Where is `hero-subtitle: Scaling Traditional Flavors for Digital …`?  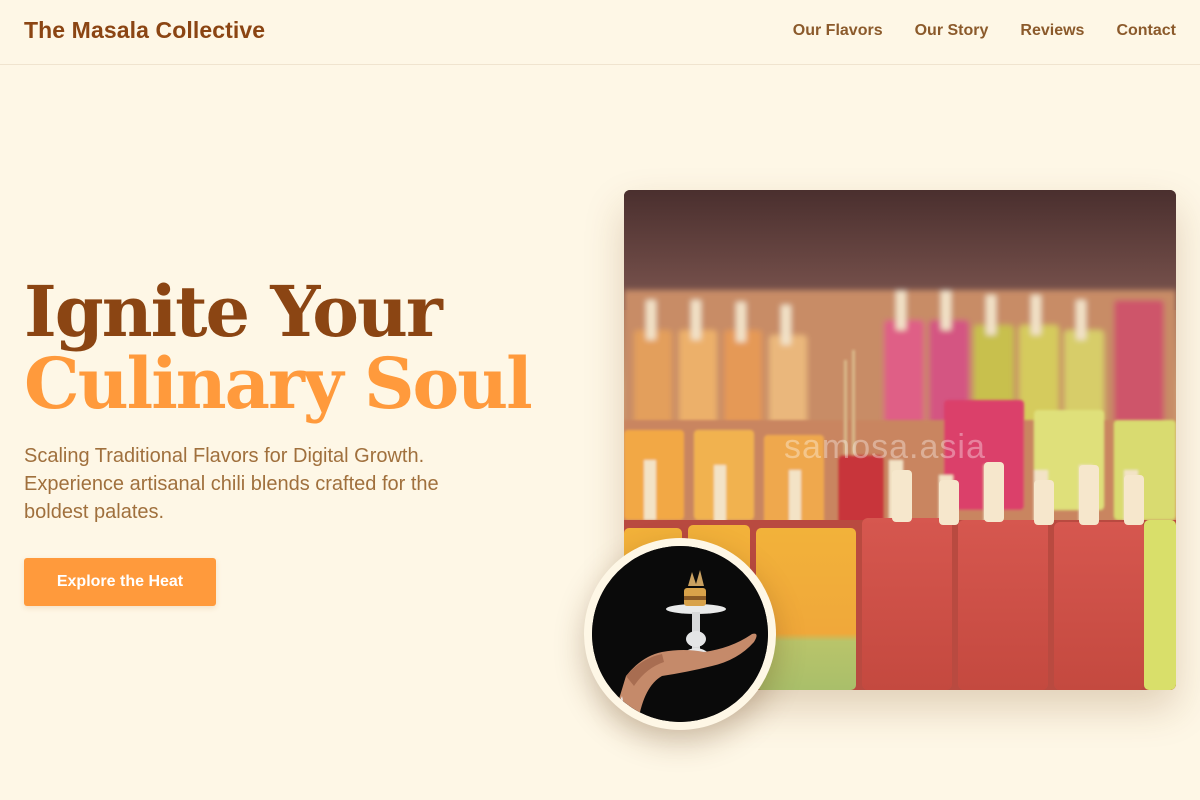 hero-subtitle: Scaling Traditional Flavors for Digital … is located at coordinates (231, 484).